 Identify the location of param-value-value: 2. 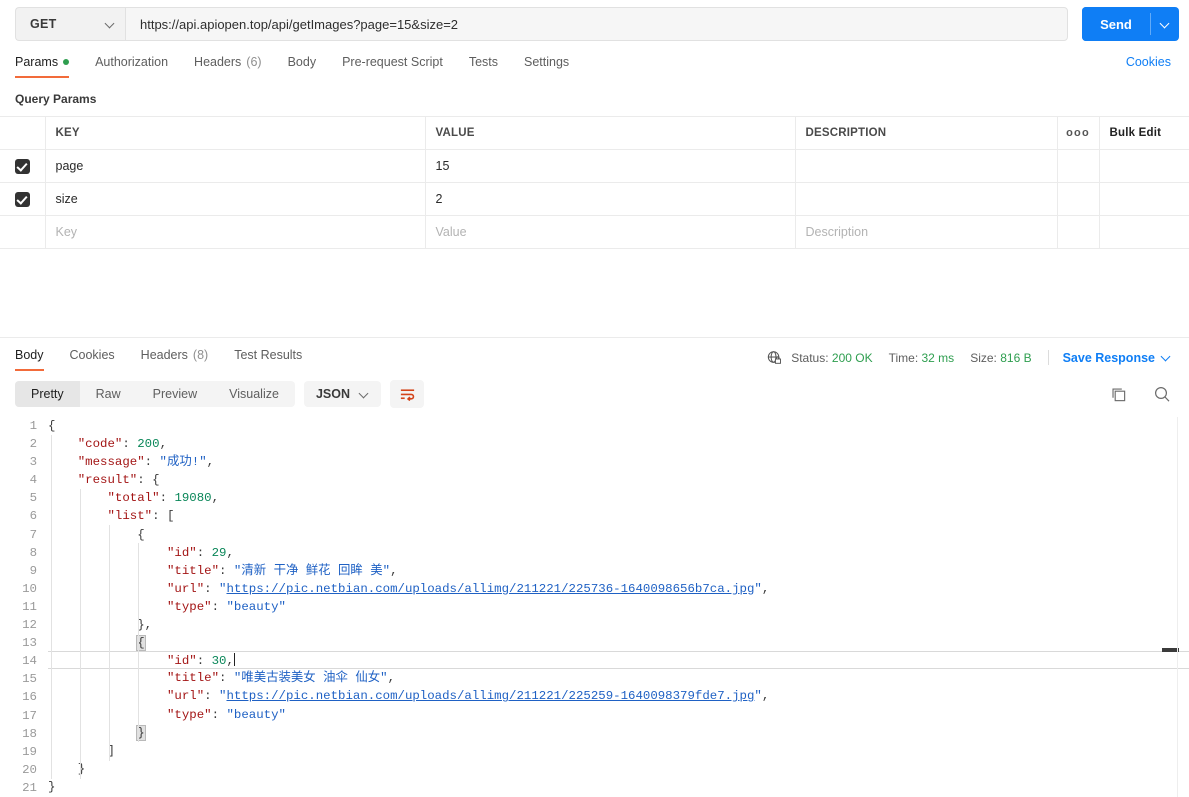
(439, 199).